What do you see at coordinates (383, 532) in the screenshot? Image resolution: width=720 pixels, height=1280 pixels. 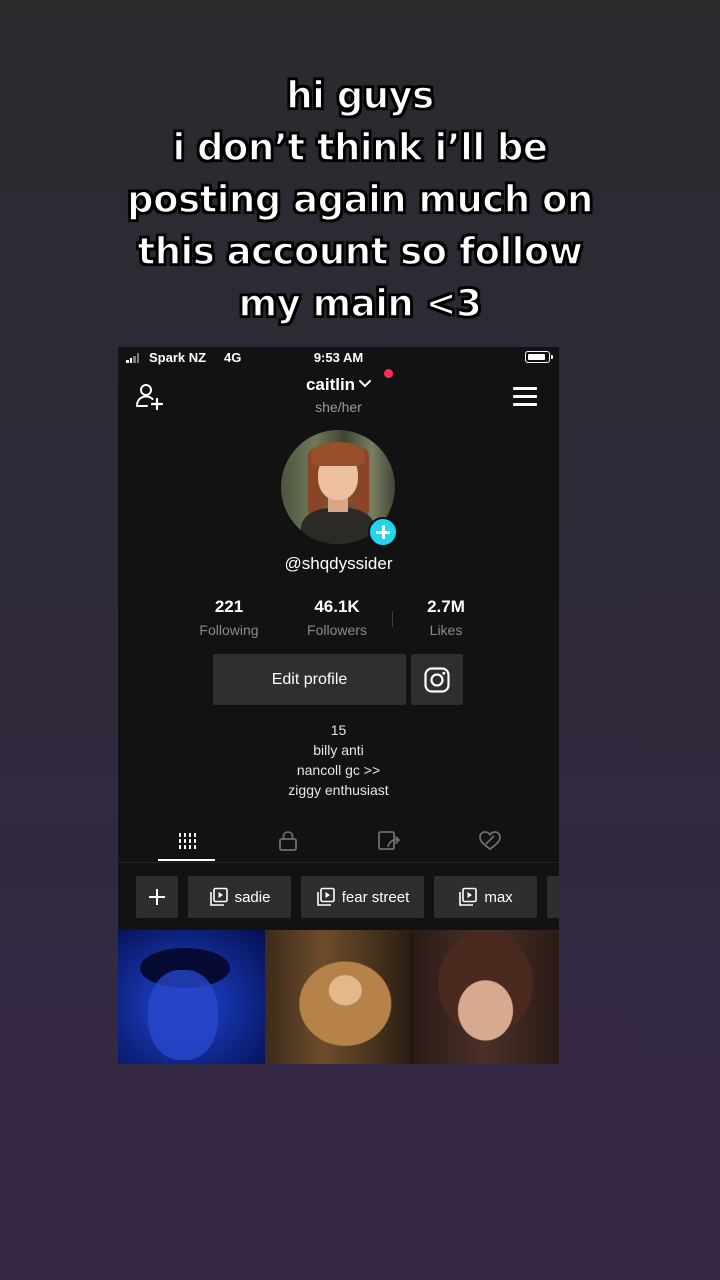 I see `add-photo-button` at bounding box center [383, 532].